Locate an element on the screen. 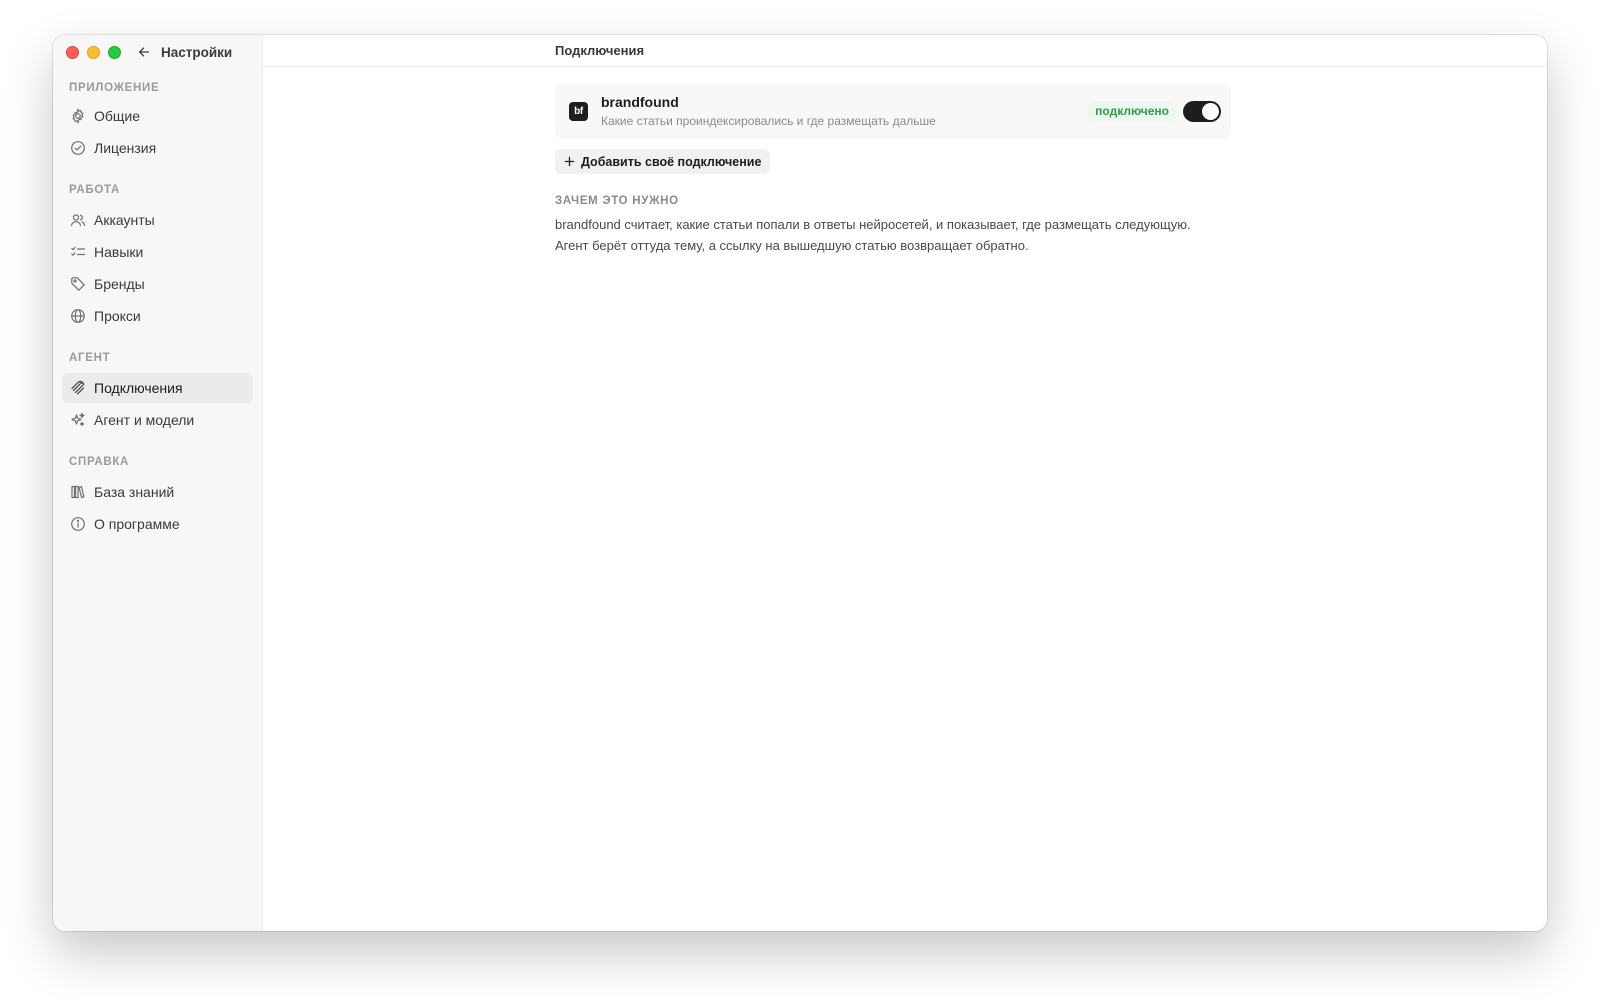  add-connection-button: Добавить своё подключение is located at coordinates (663, 161).